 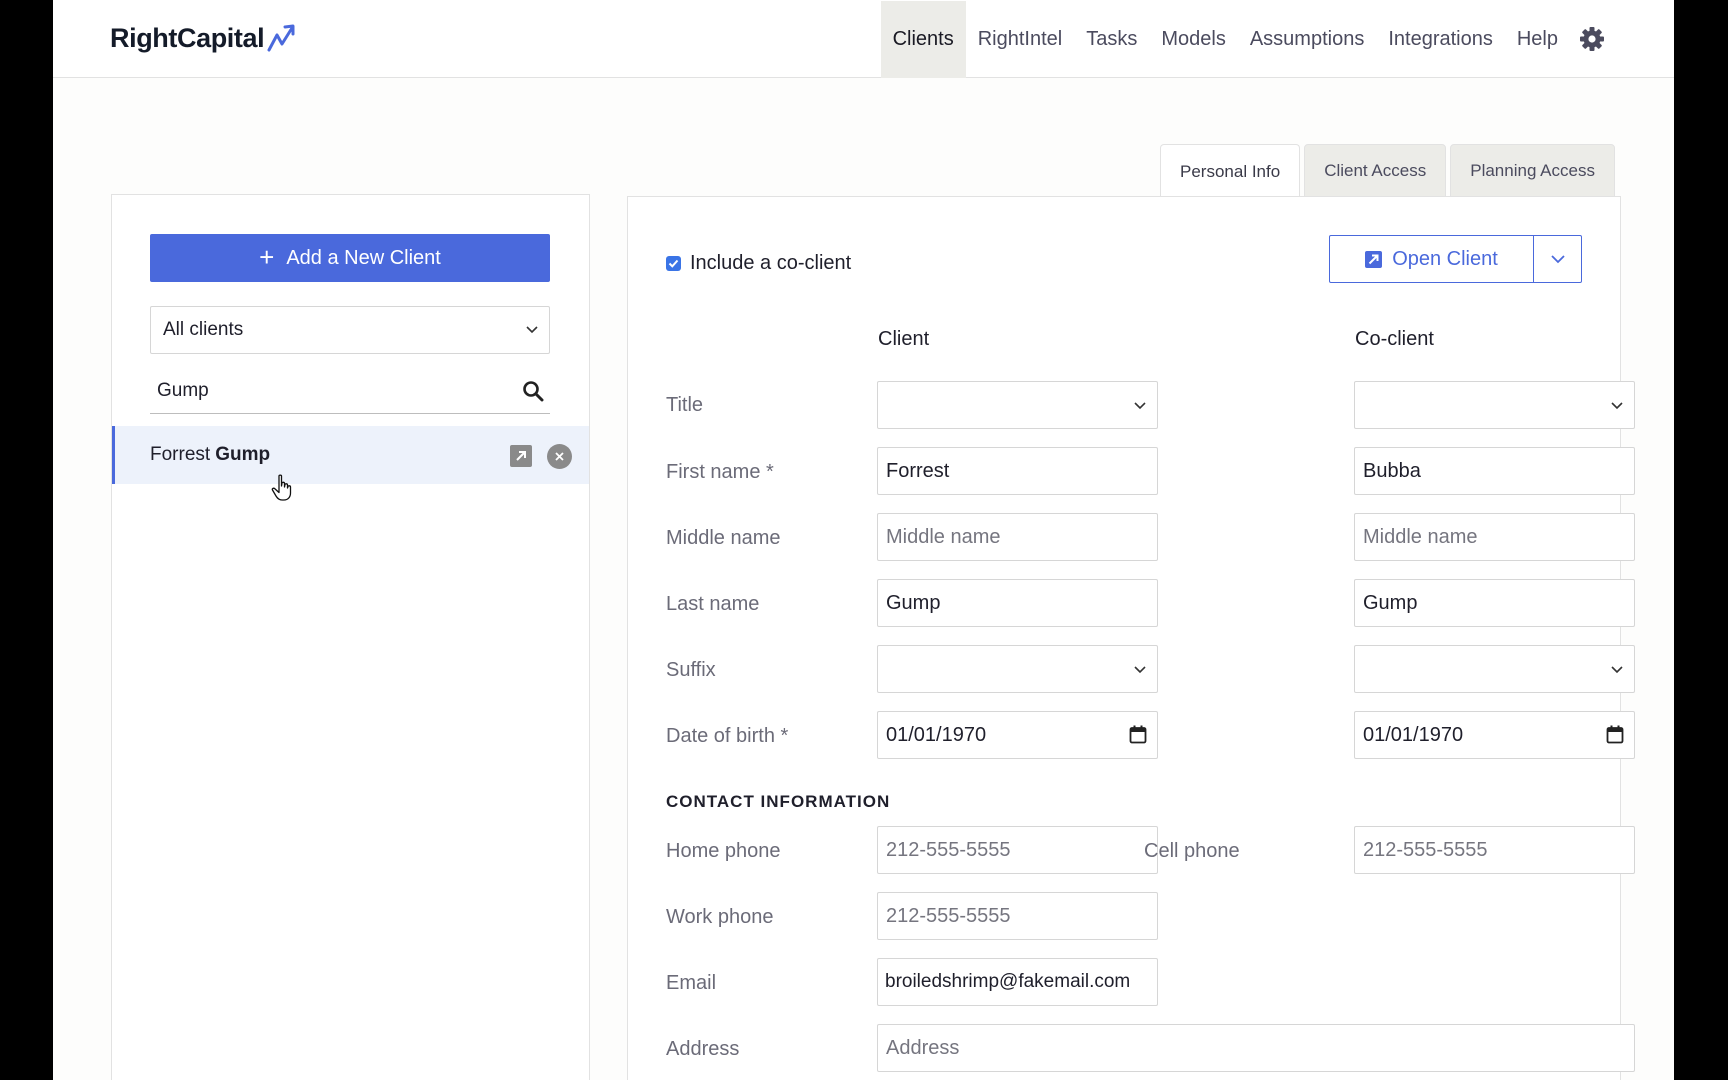 I want to click on nav-clients: Clients, so click(x=923, y=39).